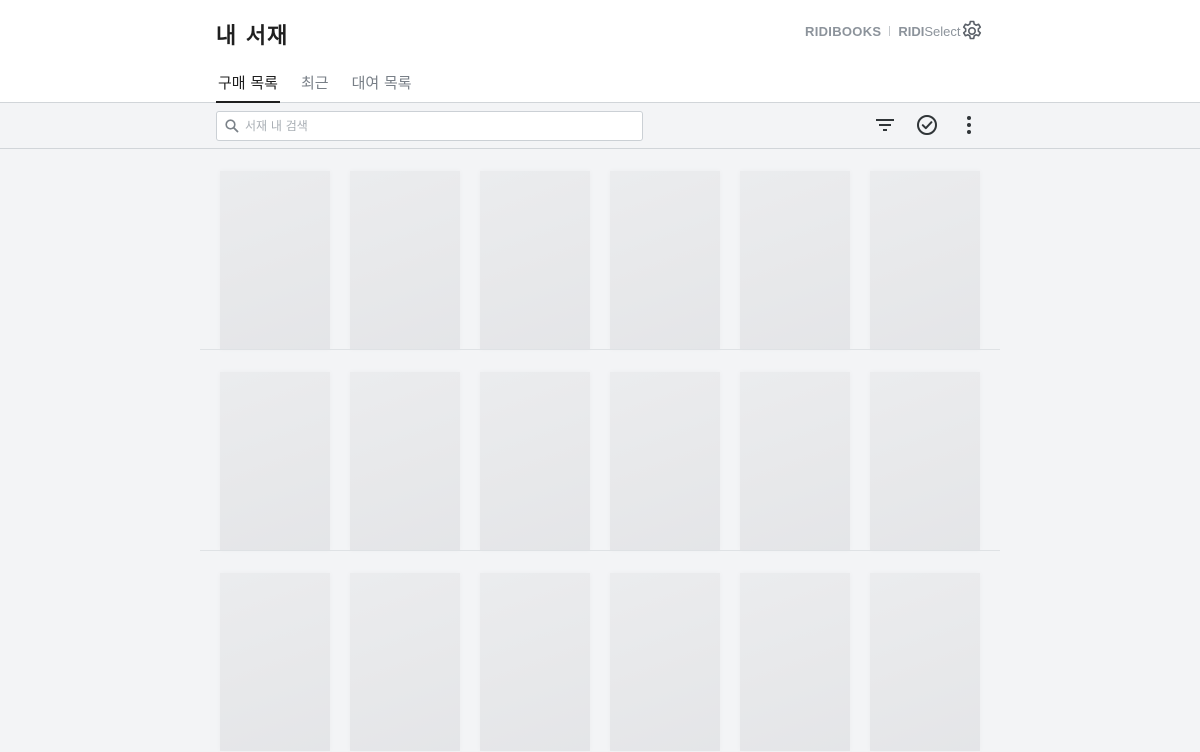  I want to click on more-vertical-icon, so click(969, 125).